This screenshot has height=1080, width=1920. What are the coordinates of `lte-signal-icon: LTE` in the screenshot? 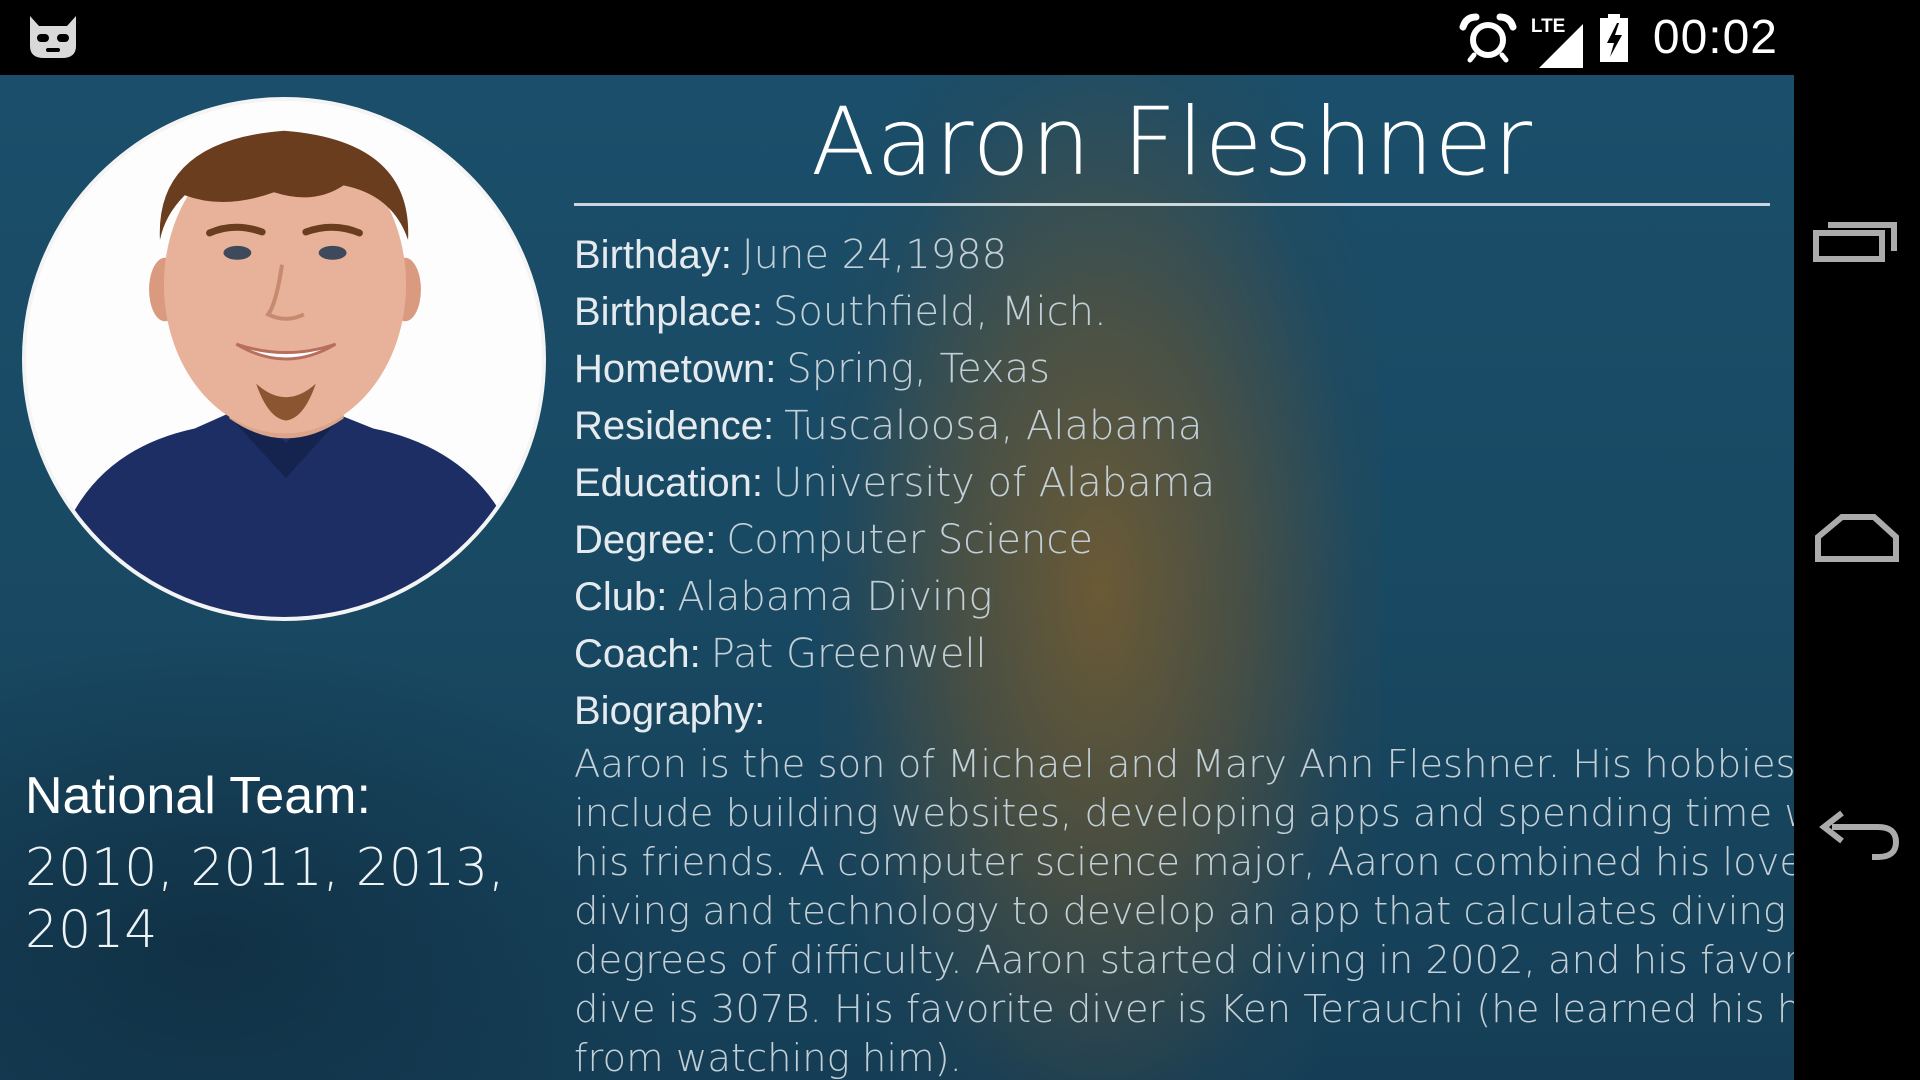 It's located at (1558, 39).